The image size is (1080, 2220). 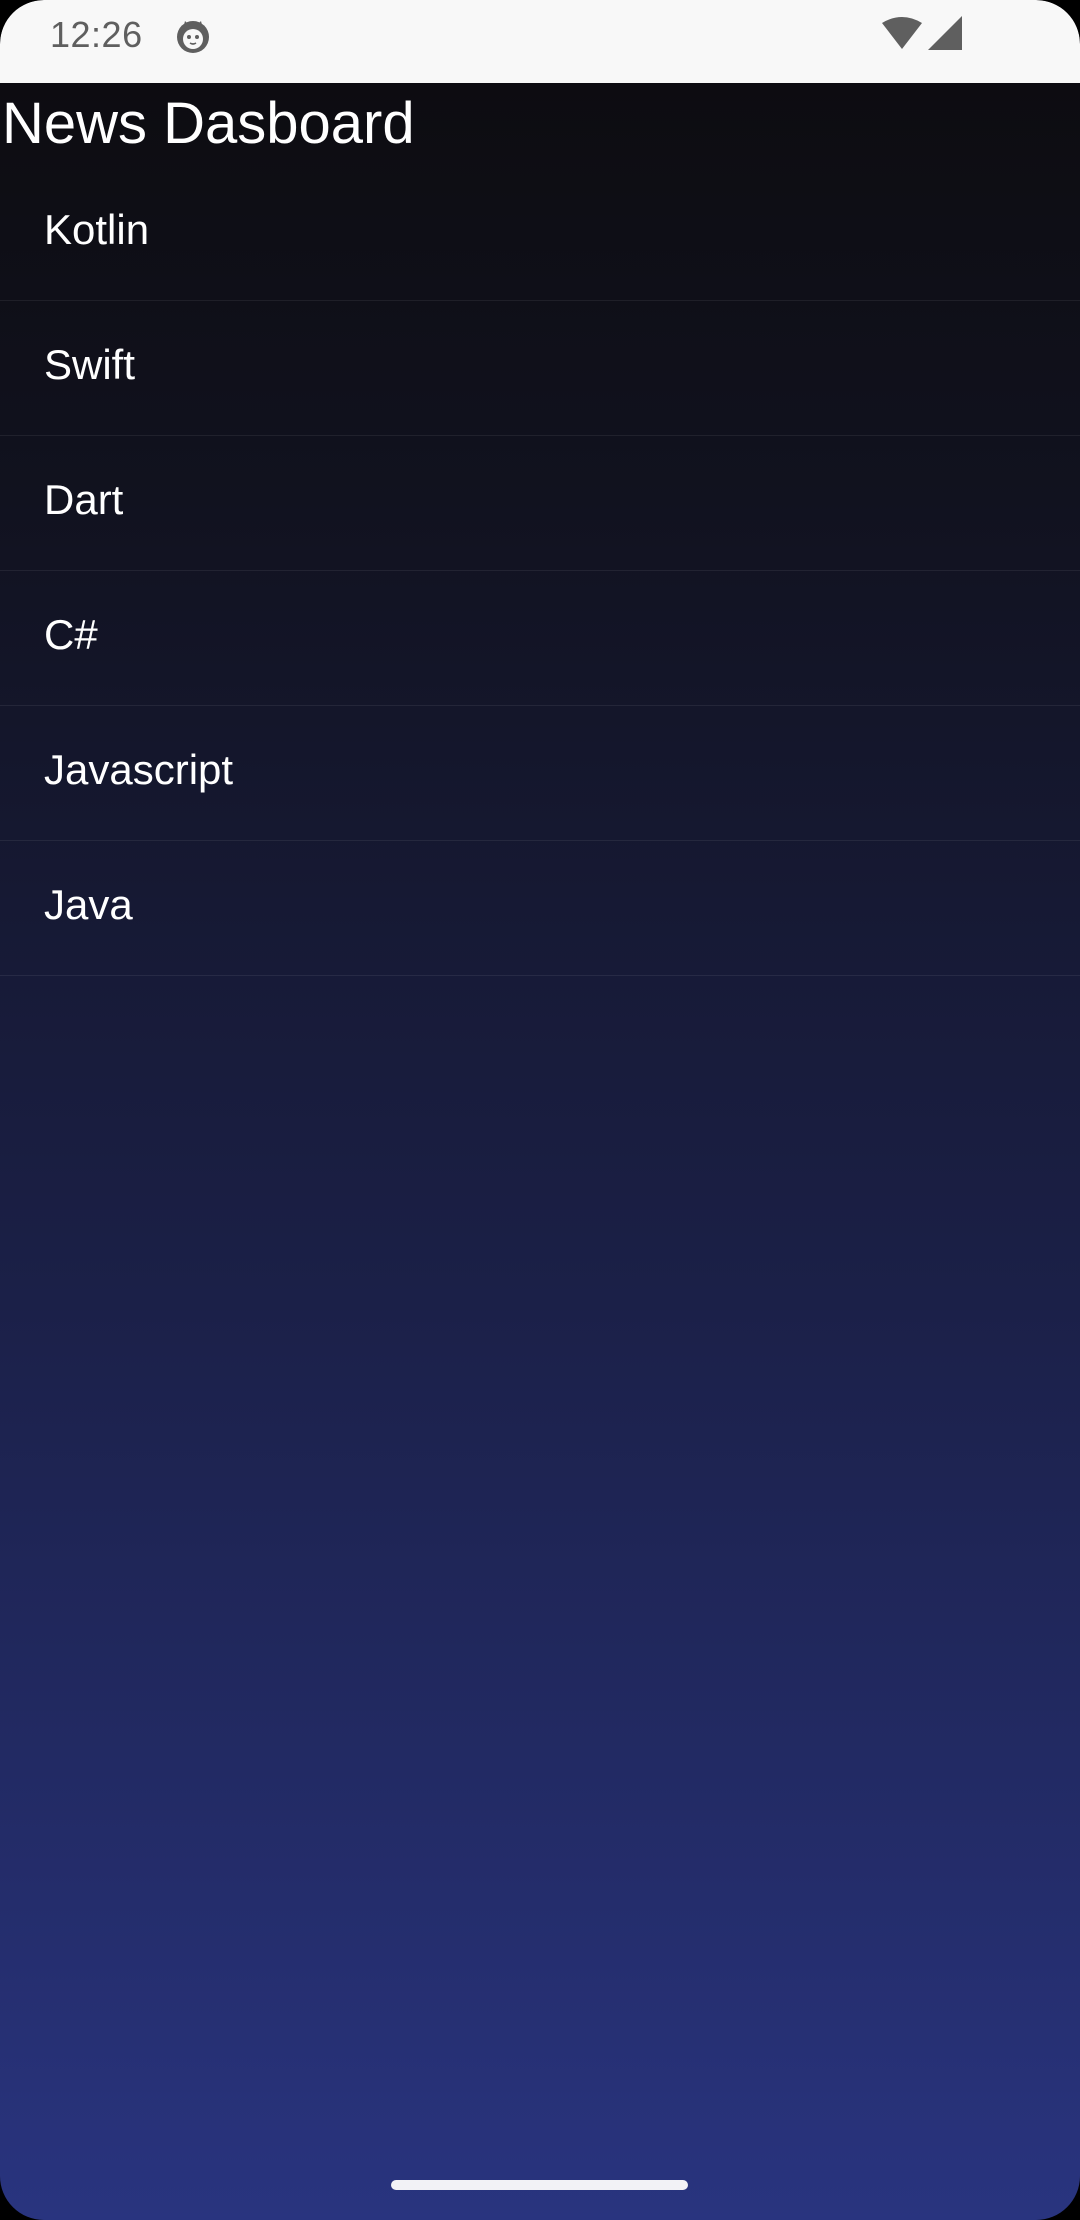 What do you see at coordinates (540, 233) in the screenshot?
I see `list-item-kotlin: Kotlin` at bounding box center [540, 233].